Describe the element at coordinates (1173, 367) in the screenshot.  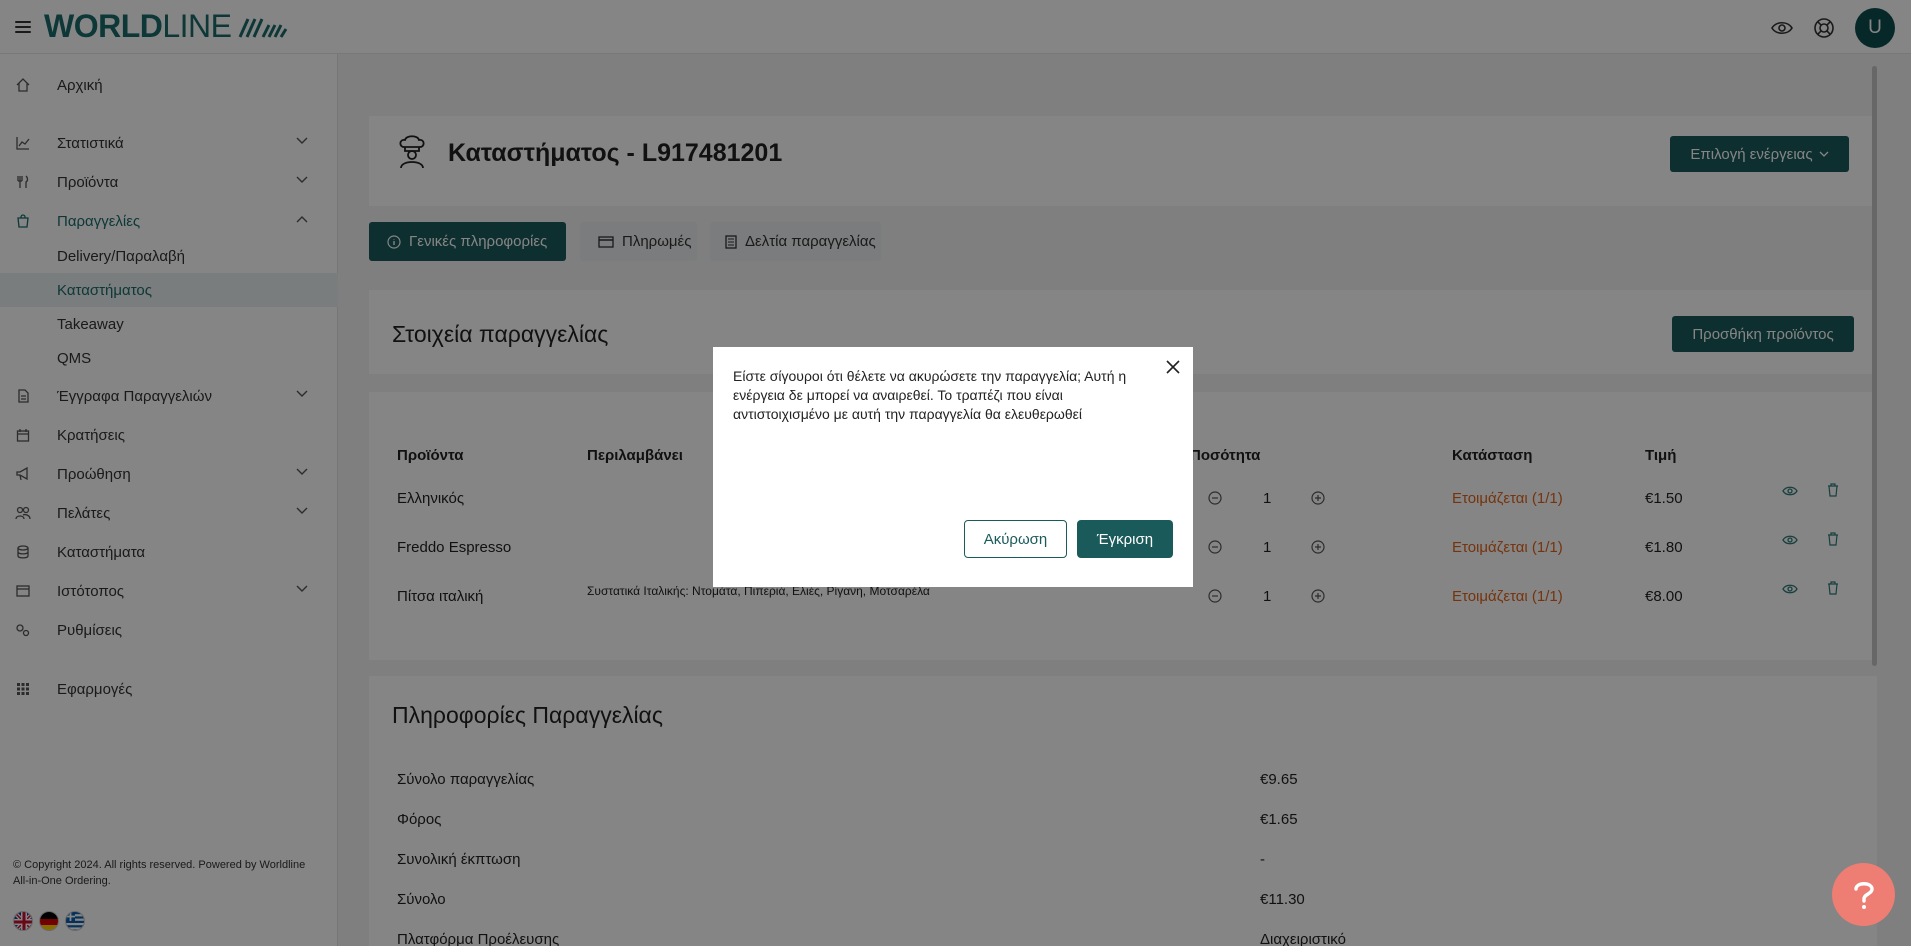
I see `close-icon` at that location.